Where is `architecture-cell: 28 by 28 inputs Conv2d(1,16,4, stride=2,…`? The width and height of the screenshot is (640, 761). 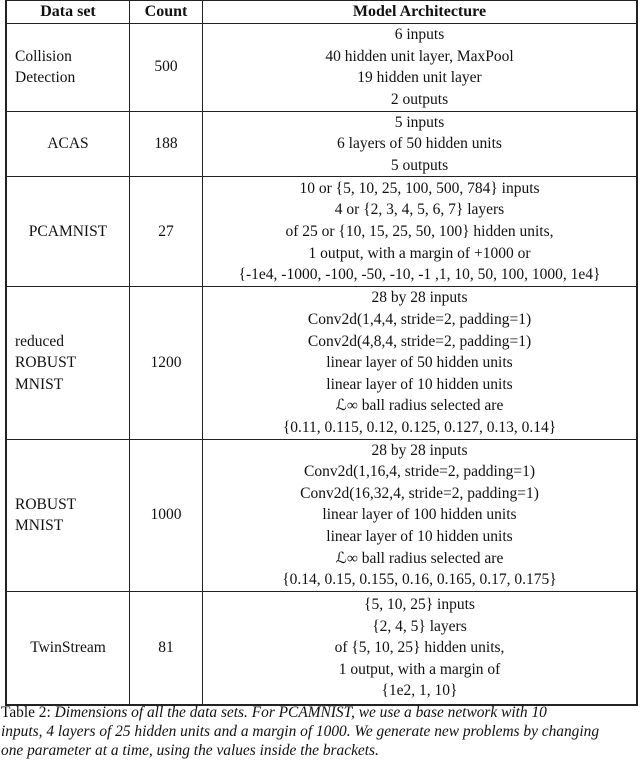
architecture-cell: 28 by 28 inputs Conv2d(1,16,4, stride=2,… is located at coordinates (420, 515).